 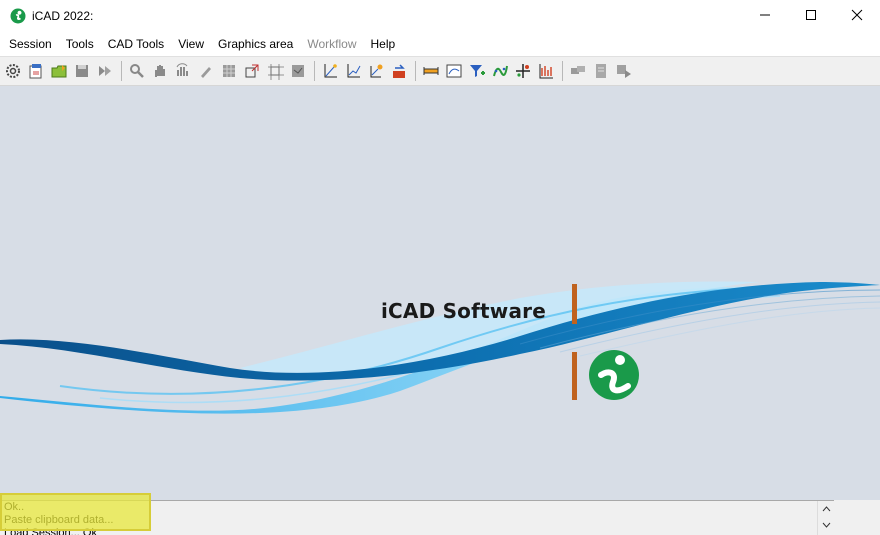 I want to click on pan-hand-icon, so click(x=160, y=71).